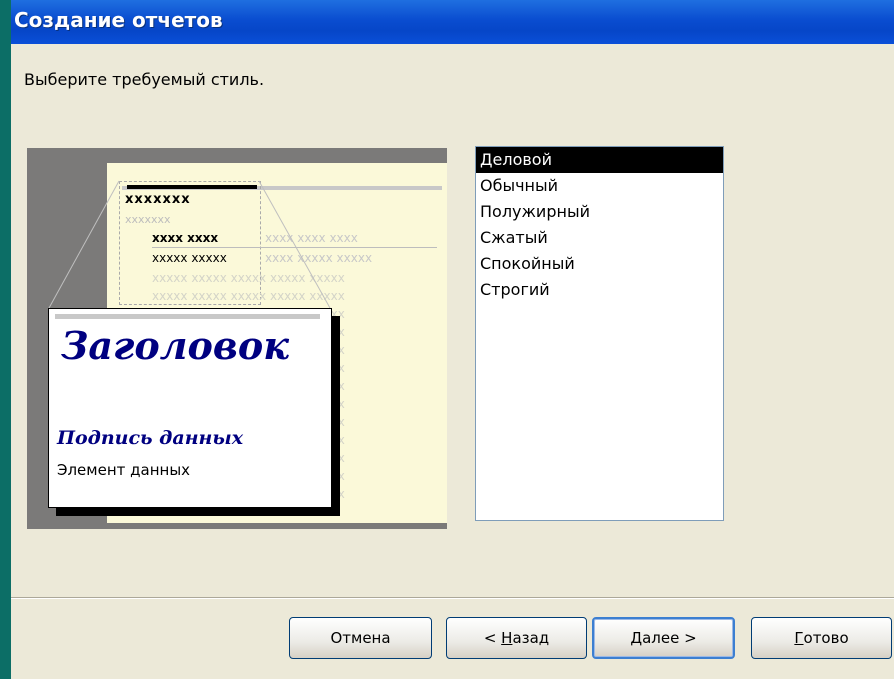 The image size is (894, 679). I want to click on style-option-normal: Обычный, so click(599, 186).